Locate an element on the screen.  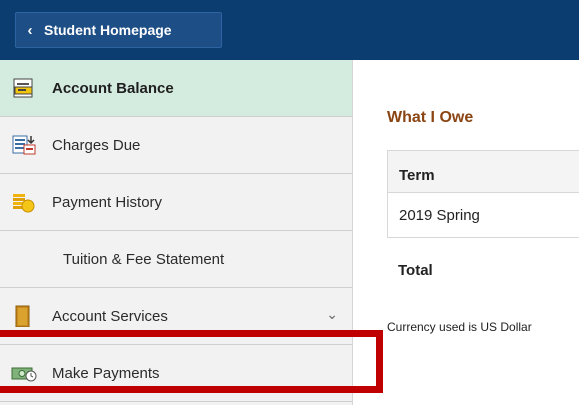
sidebar-item-payment-history: Payment History is located at coordinates (176, 202).